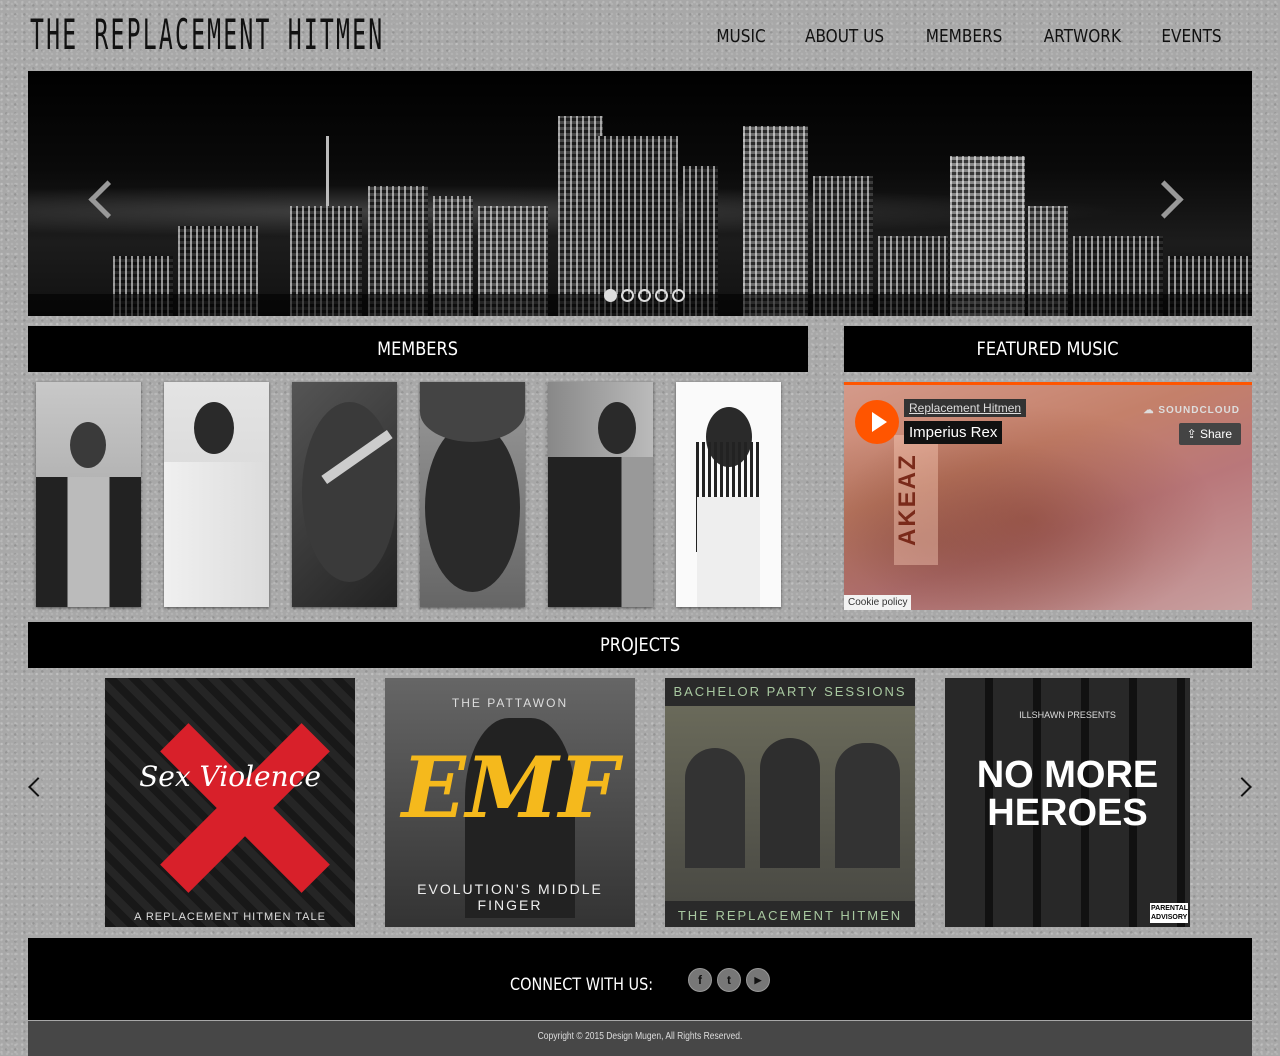 This screenshot has width=1280, height=1056. What do you see at coordinates (1215, 434) in the screenshot?
I see `share-label: Share` at bounding box center [1215, 434].